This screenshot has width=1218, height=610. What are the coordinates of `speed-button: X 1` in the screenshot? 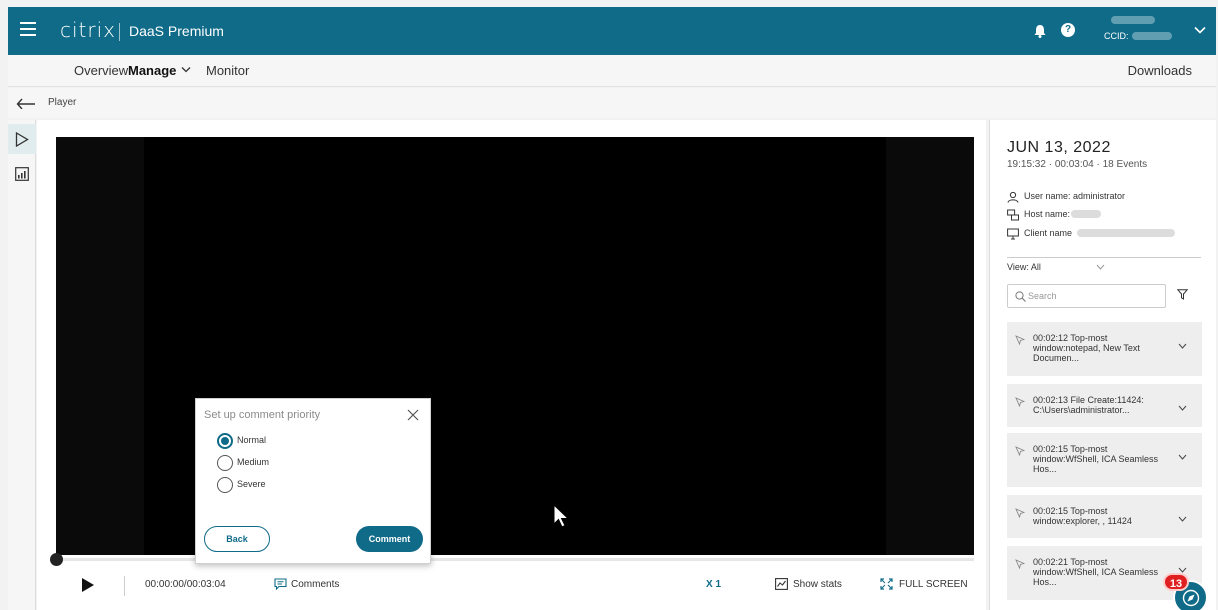 It's located at (713, 584).